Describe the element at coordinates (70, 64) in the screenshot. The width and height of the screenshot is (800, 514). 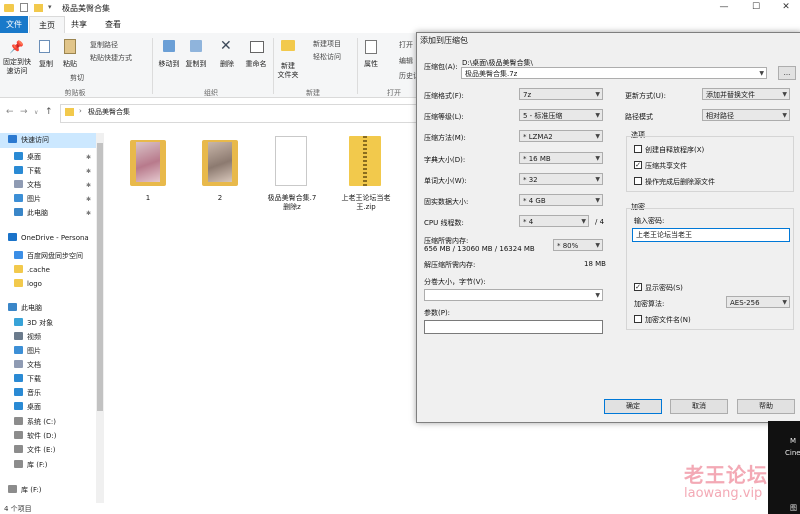
I see `paste-button: 粘贴` at that location.